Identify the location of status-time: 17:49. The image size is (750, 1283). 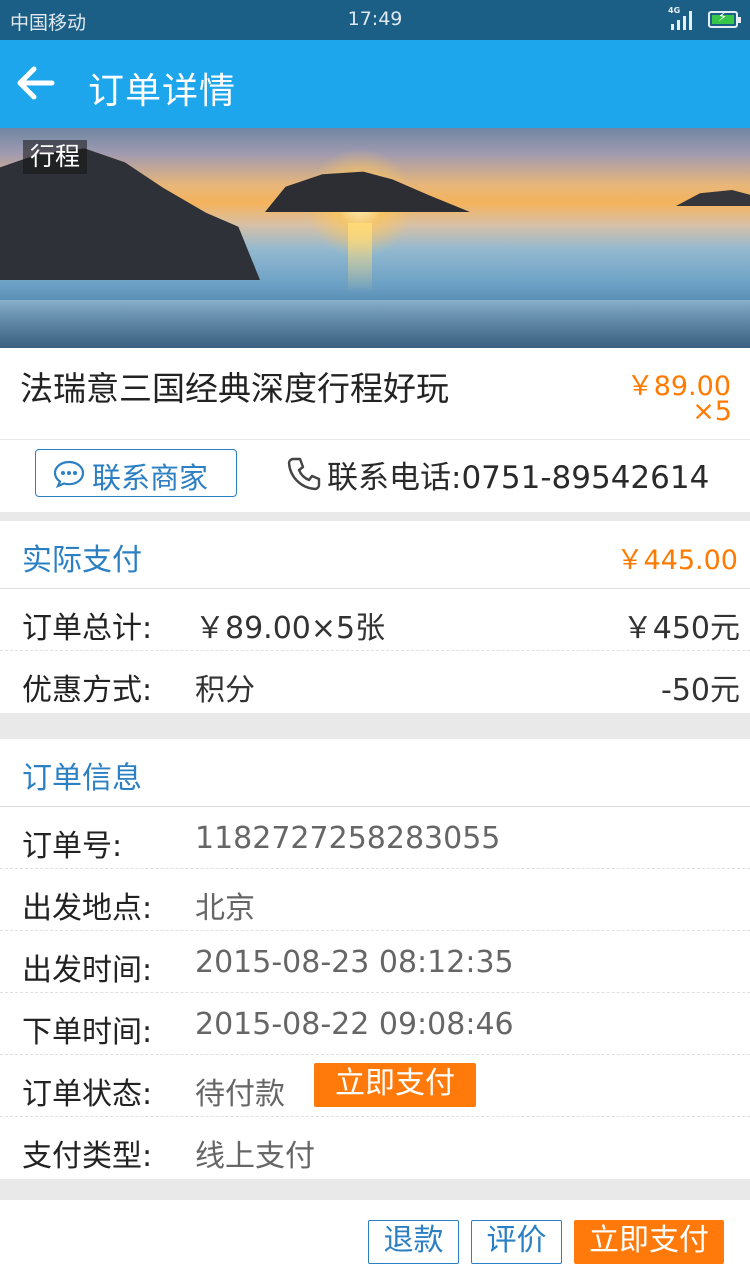
(375, 19).